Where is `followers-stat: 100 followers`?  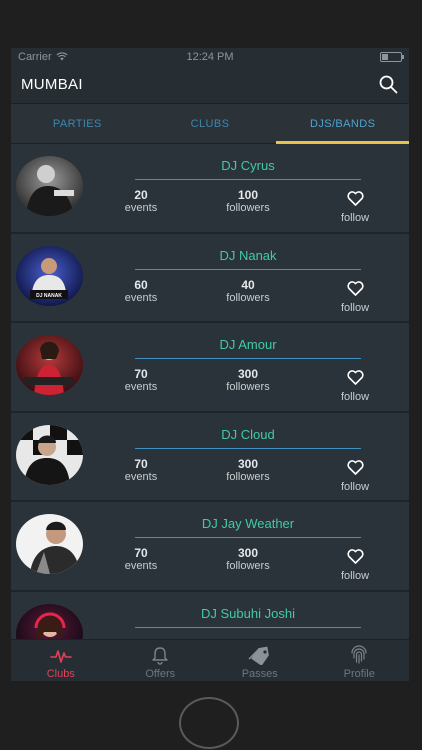
followers-stat: 100 followers is located at coordinates (248, 201).